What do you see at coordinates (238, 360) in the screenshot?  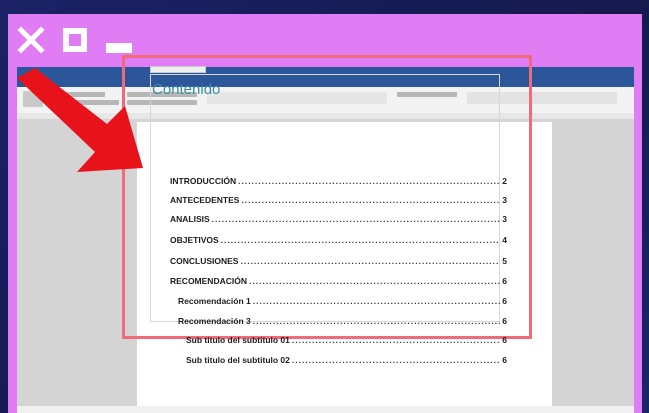 I see `toc-entry-label: Sub titulo del subtitulo 02` at bounding box center [238, 360].